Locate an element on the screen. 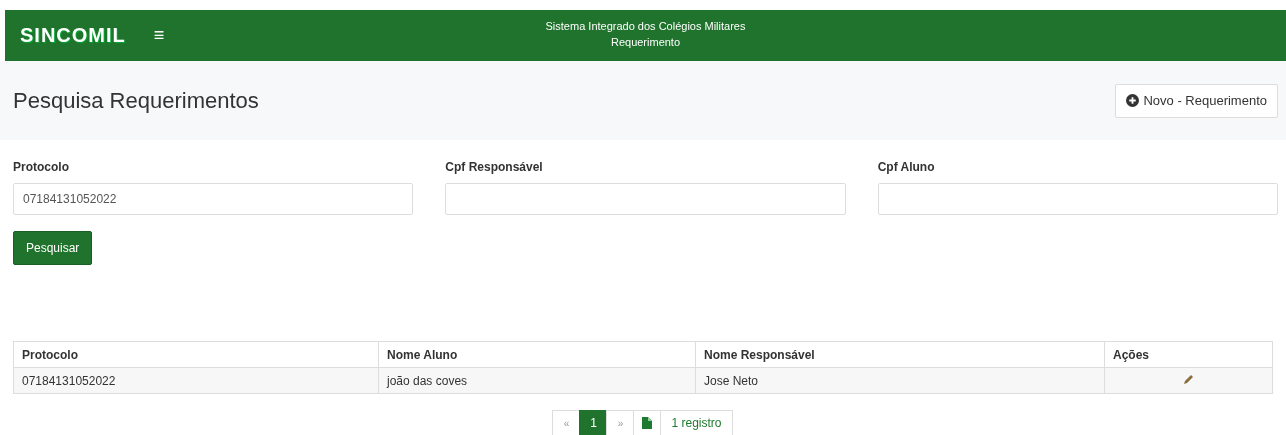  next-page-link: » is located at coordinates (620, 422).